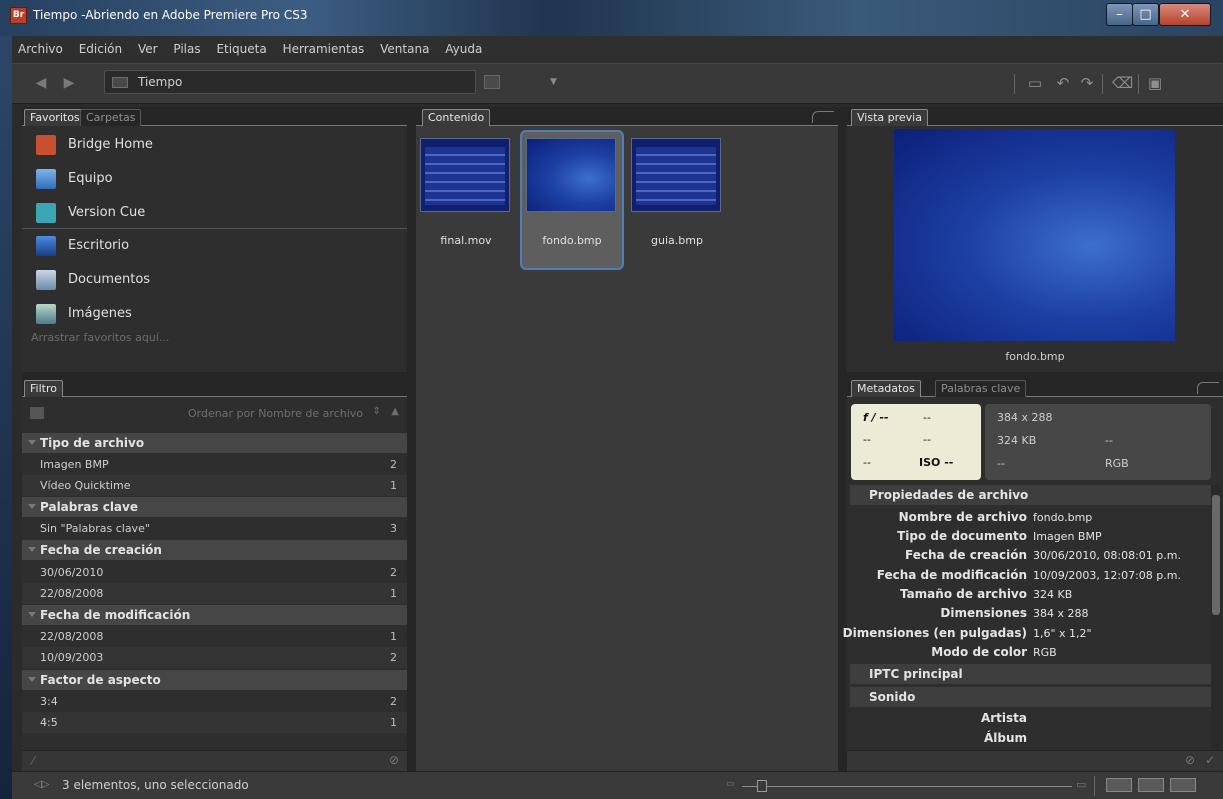 The height and width of the screenshot is (799, 1223). What do you see at coordinates (730, 784) in the screenshot?
I see `zoom-out-icon: ▭` at bounding box center [730, 784].